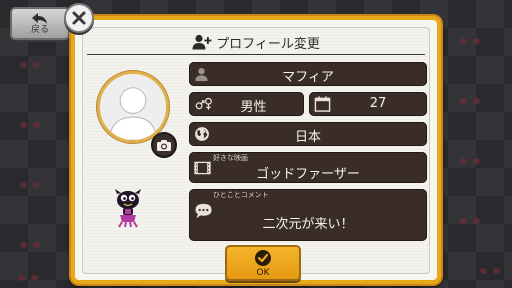 Image resolution: width=512 pixels, height=288 pixels. What do you see at coordinates (253, 107) in the screenshot?
I see `gender-value: 男性` at bounding box center [253, 107].